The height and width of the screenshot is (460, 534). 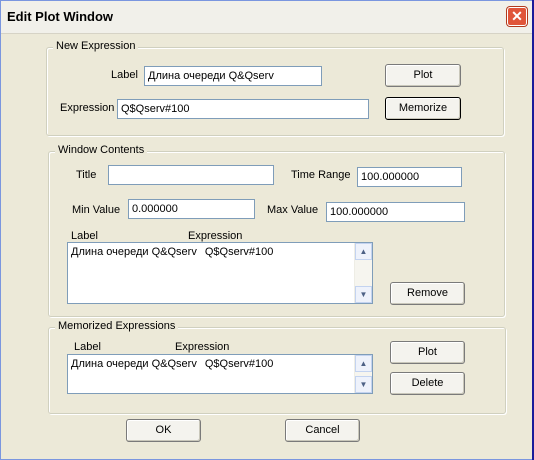 I want to click on memorized-col-label: Label, so click(x=87, y=347).